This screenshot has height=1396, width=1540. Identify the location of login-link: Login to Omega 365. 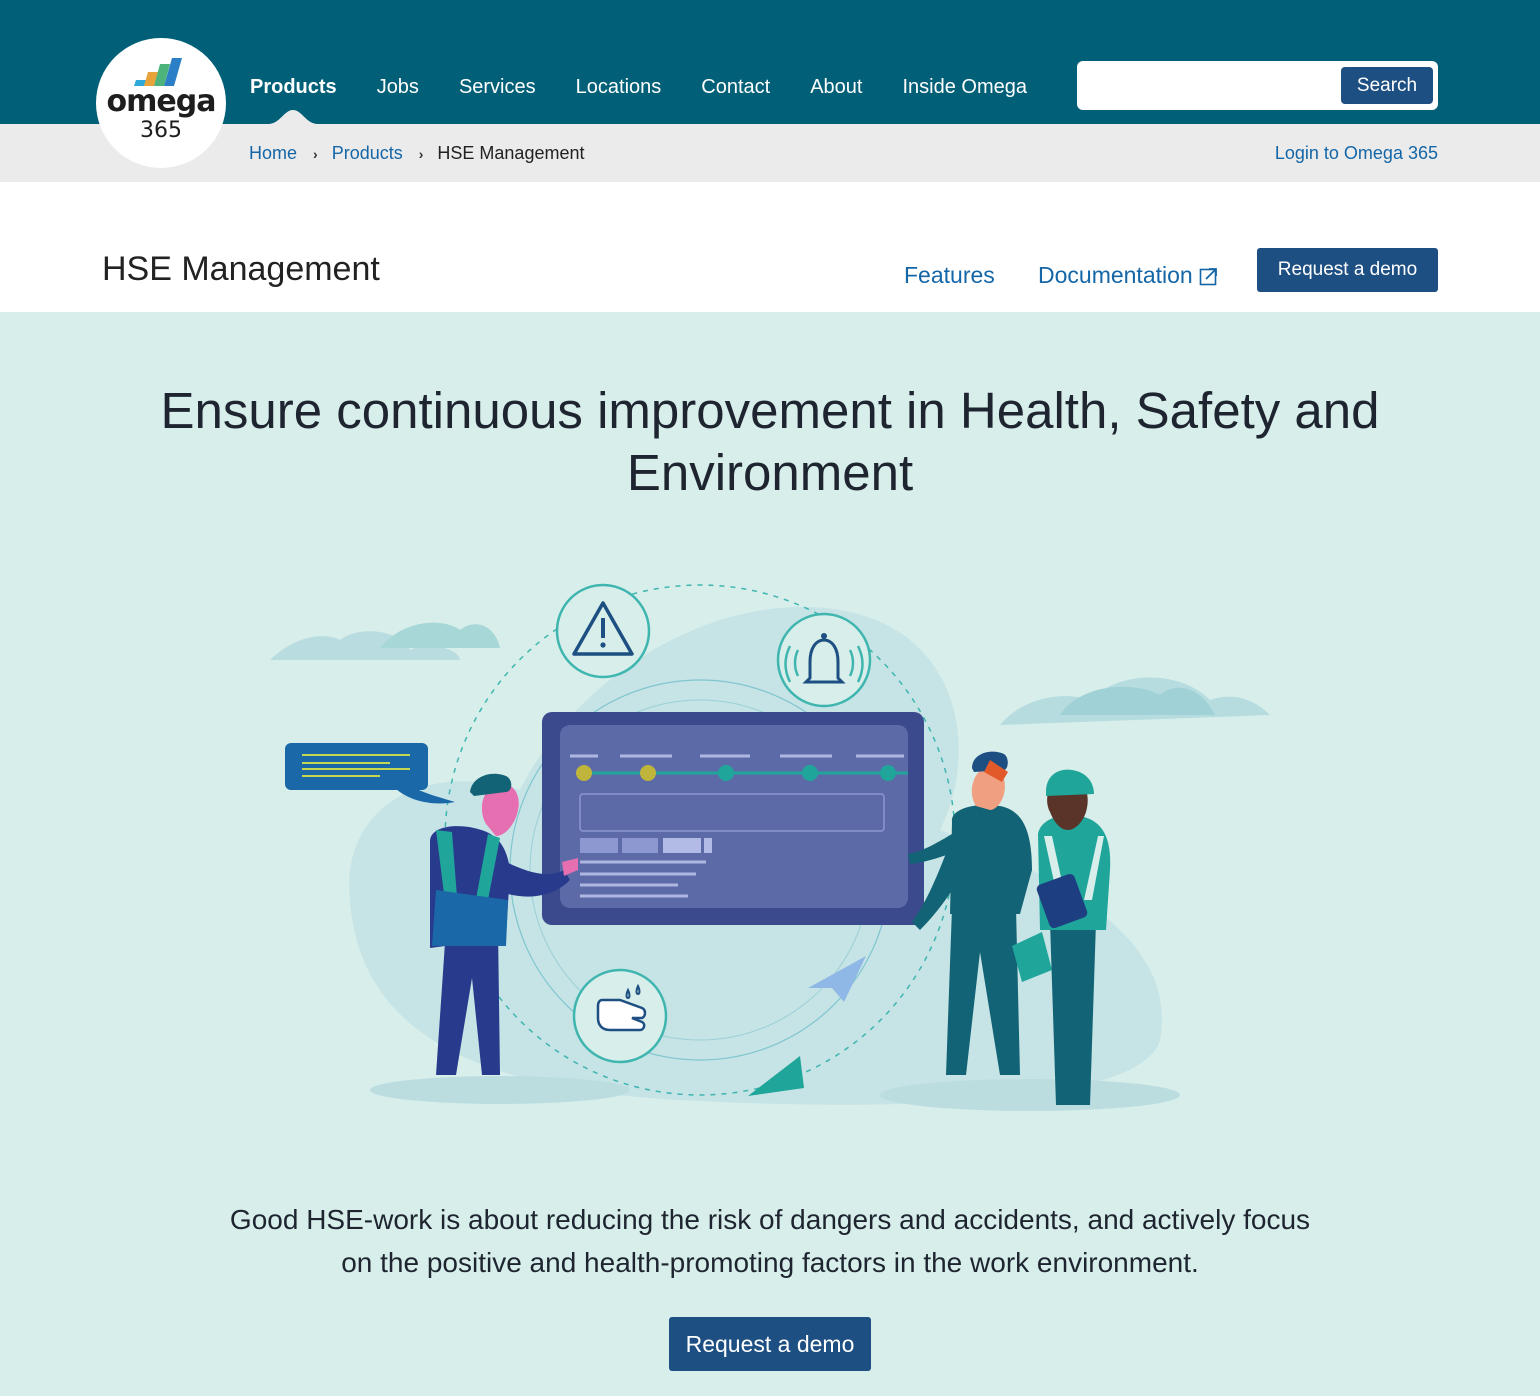
(1356, 153).